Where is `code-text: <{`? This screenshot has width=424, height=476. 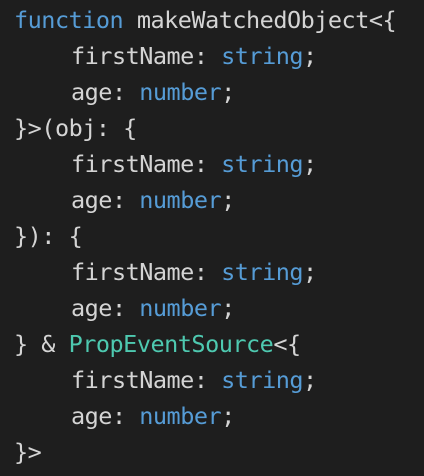 code-text: <{ is located at coordinates (287, 344).